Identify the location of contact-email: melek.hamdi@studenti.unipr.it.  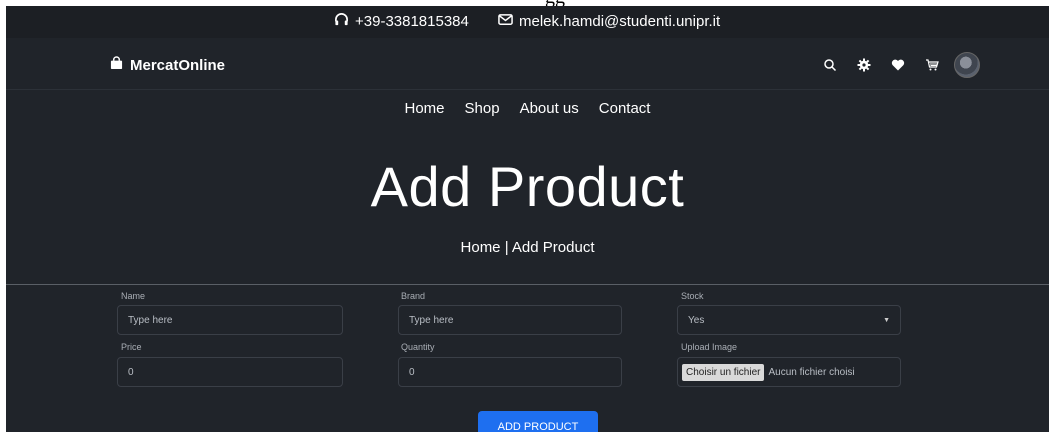
(609, 21).